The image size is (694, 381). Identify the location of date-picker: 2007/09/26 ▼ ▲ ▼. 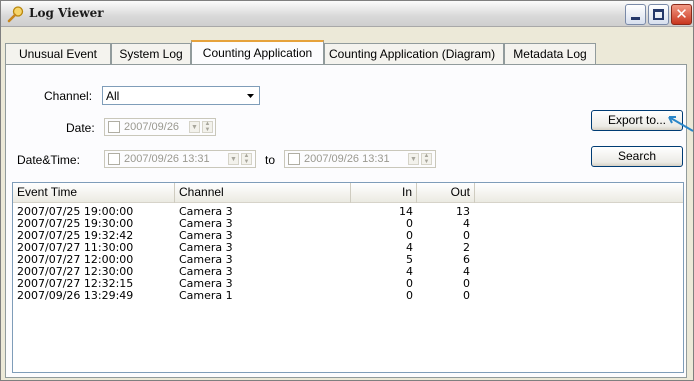
(160, 127).